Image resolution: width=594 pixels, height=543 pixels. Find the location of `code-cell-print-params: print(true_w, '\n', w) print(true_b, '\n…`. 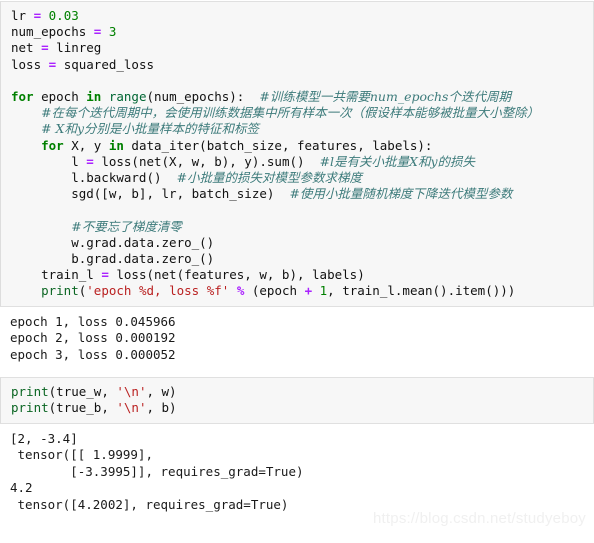

code-cell-print-params: print(true_w, '\n', w) print(true_b, '\n… is located at coordinates (297, 400).